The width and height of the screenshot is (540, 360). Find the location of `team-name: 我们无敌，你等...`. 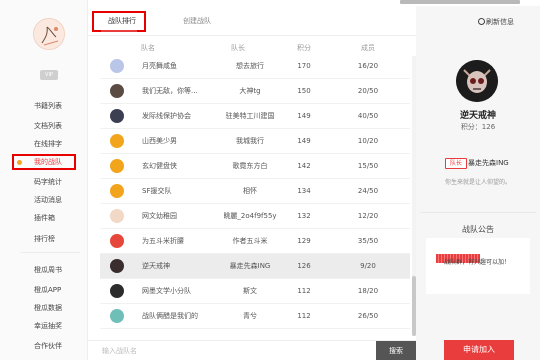

team-name: 我们无敌，你等... is located at coordinates (170, 91).